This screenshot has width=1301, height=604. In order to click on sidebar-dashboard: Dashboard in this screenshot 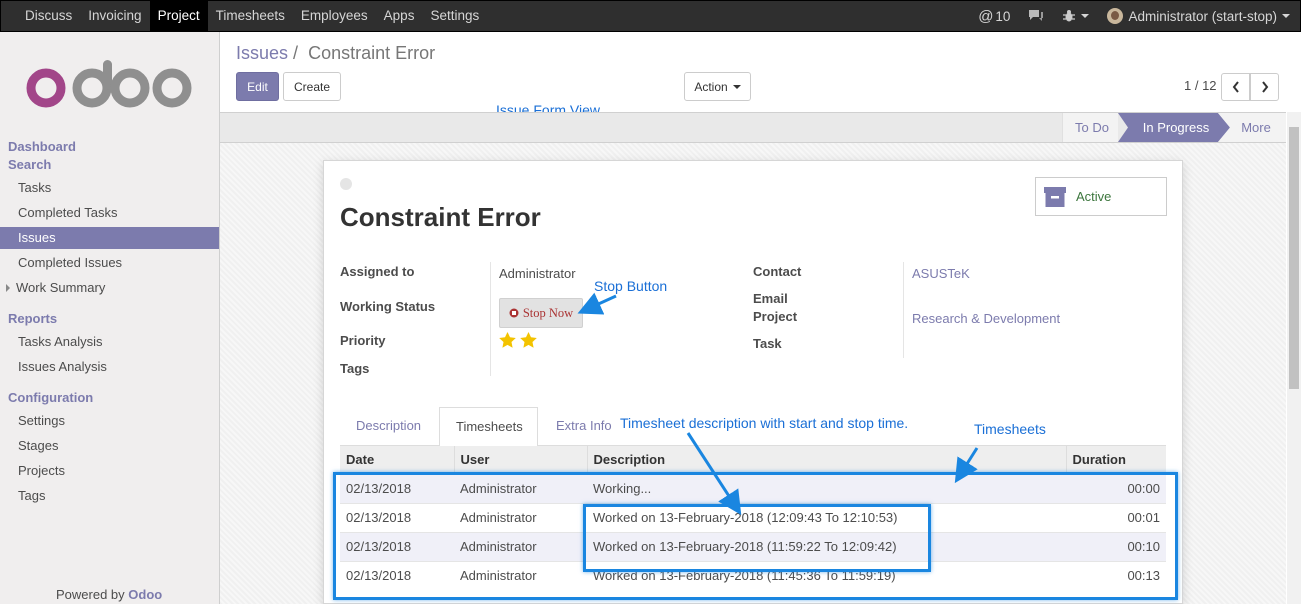, I will do `click(42, 146)`.